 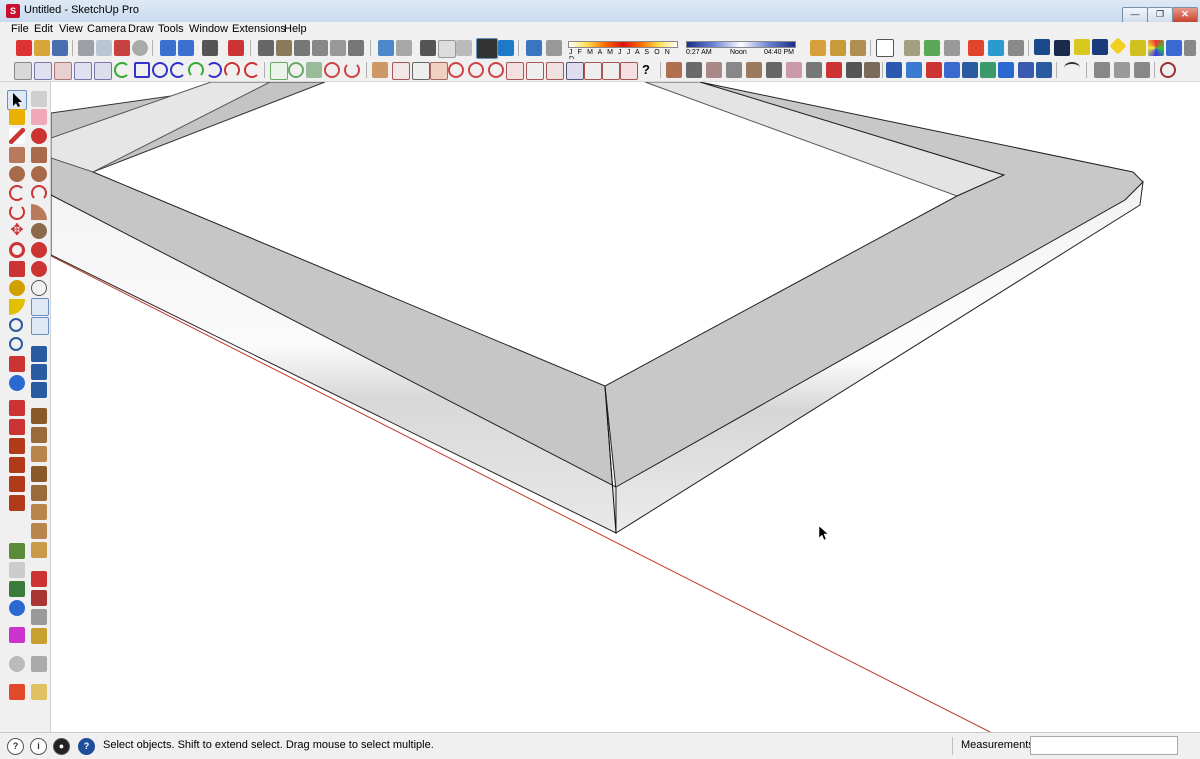 What do you see at coordinates (43, 71) in the screenshot?
I see `bezier-icon` at bounding box center [43, 71].